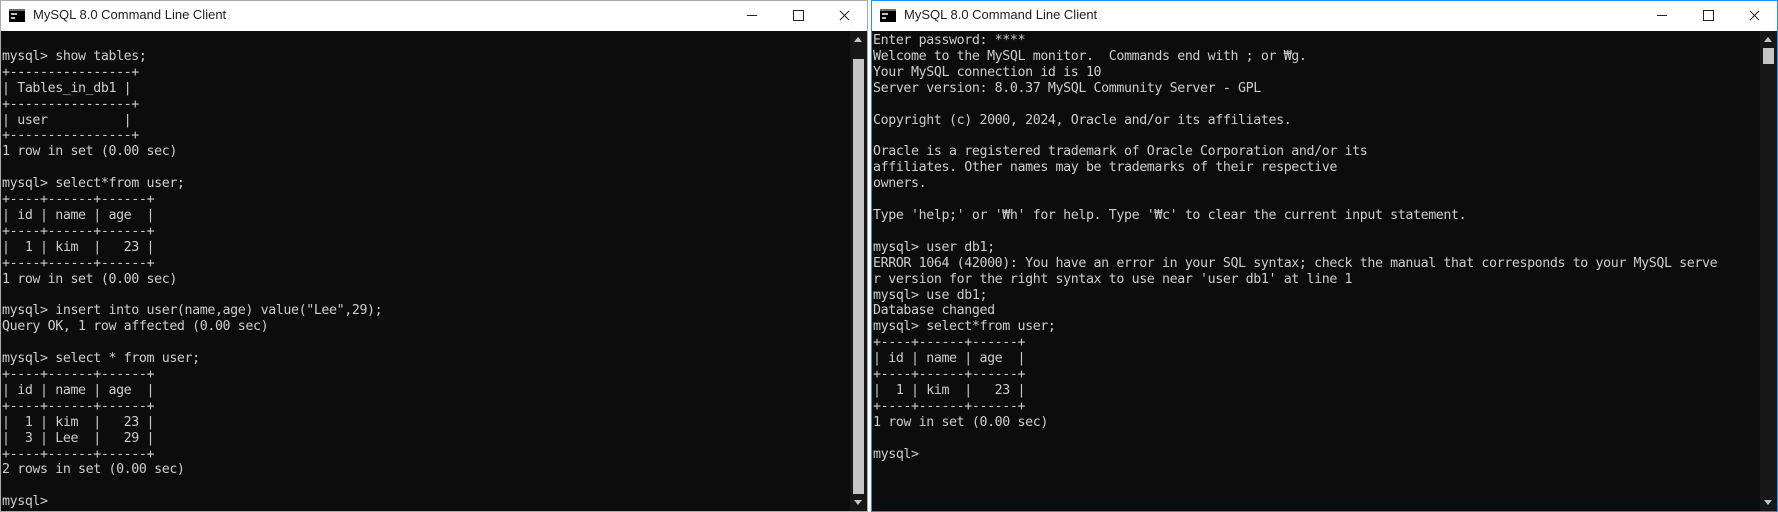 The image size is (1778, 512). Describe the element at coordinates (858, 276) in the screenshot. I see `left-scroll-thumb` at that location.